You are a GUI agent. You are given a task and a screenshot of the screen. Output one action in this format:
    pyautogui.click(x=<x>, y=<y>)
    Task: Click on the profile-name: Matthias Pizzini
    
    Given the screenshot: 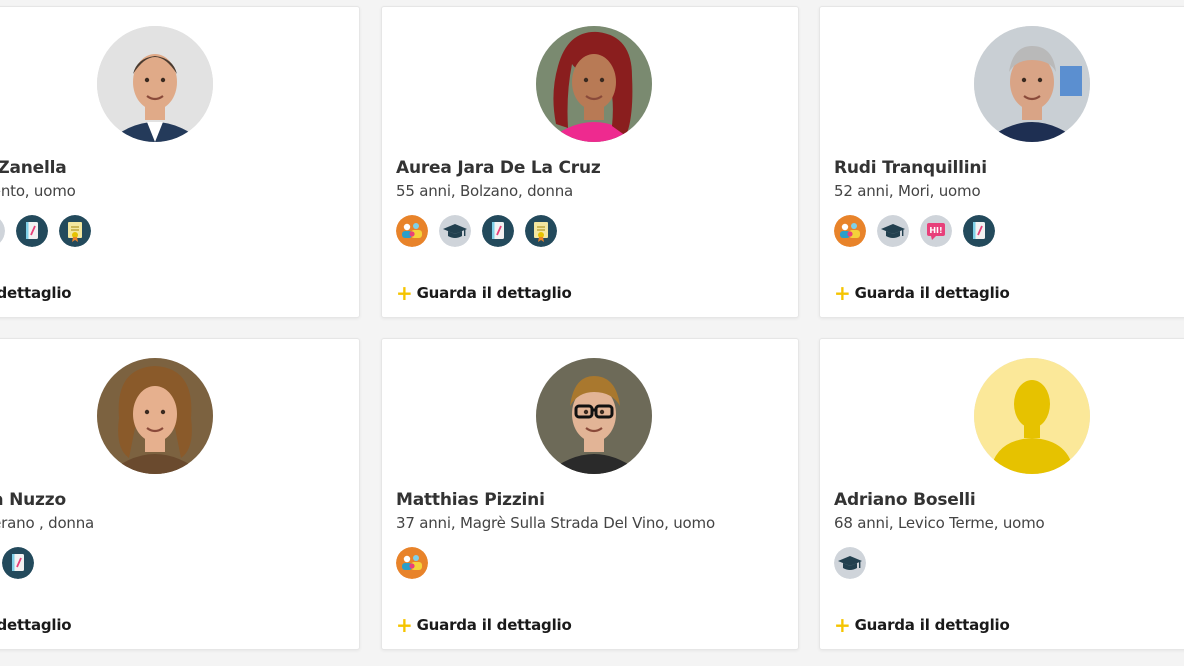 What is the action you would take?
    pyautogui.click(x=470, y=500)
    